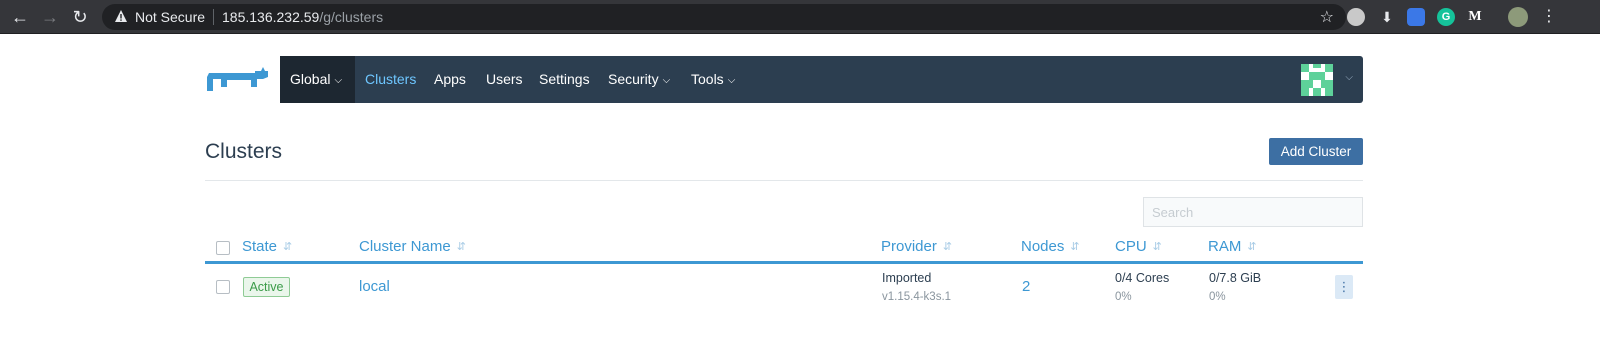 The height and width of the screenshot is (343, 1600). I want to click on reload-icon: ↻, so click(80, 17).